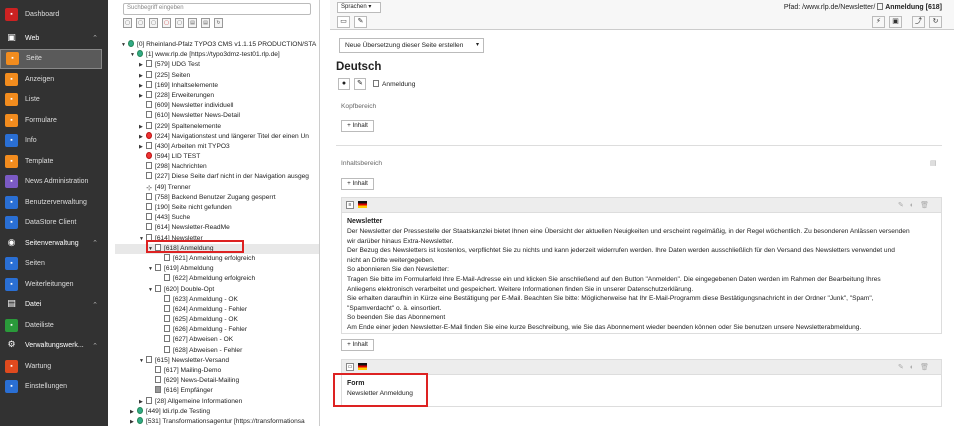 Image resolution: width=954 pixels, height=426 pixels. What do you see at coordinates (189, 289) in the screenshot?
I see `tree-node-label: [620] Double-Opt` at bounding box center [189, 289].